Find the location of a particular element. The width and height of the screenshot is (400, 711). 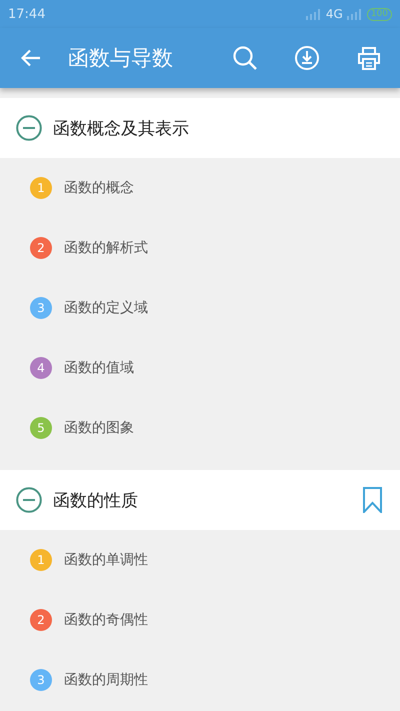

item-label: 函数的单调性 is located at coordinates (106, 560).